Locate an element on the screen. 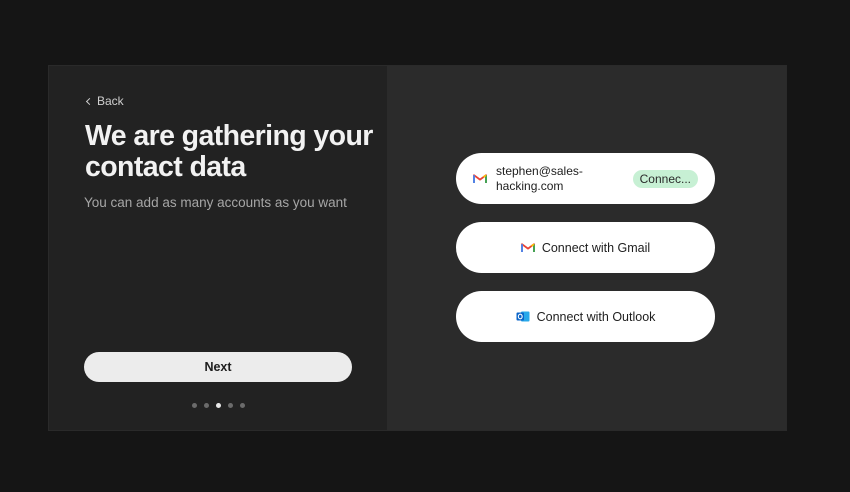 This screenshot has height=492, width=850. next-button: Next is located at coordinates (218, 367).